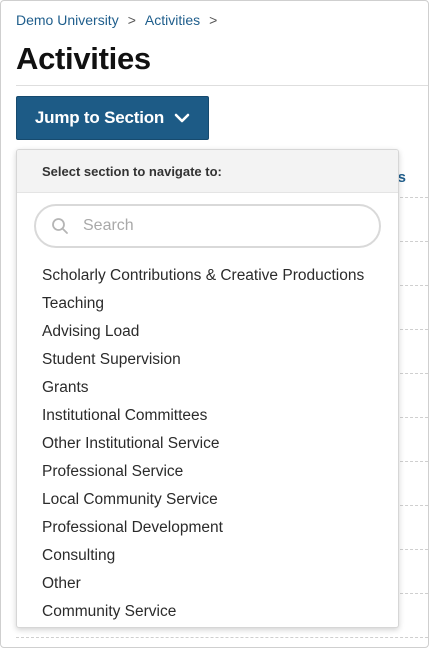 The image size is (429, 648). I want to click on section-option: Other Institutional Service, so click(203, 444).